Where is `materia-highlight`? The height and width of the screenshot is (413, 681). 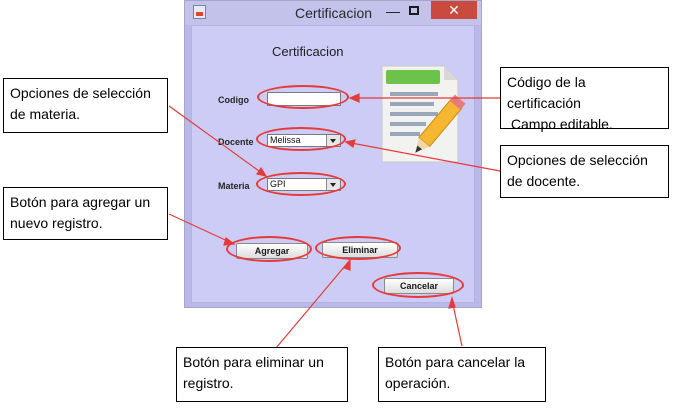
materia-highlight is located at coordinates (301, 184).